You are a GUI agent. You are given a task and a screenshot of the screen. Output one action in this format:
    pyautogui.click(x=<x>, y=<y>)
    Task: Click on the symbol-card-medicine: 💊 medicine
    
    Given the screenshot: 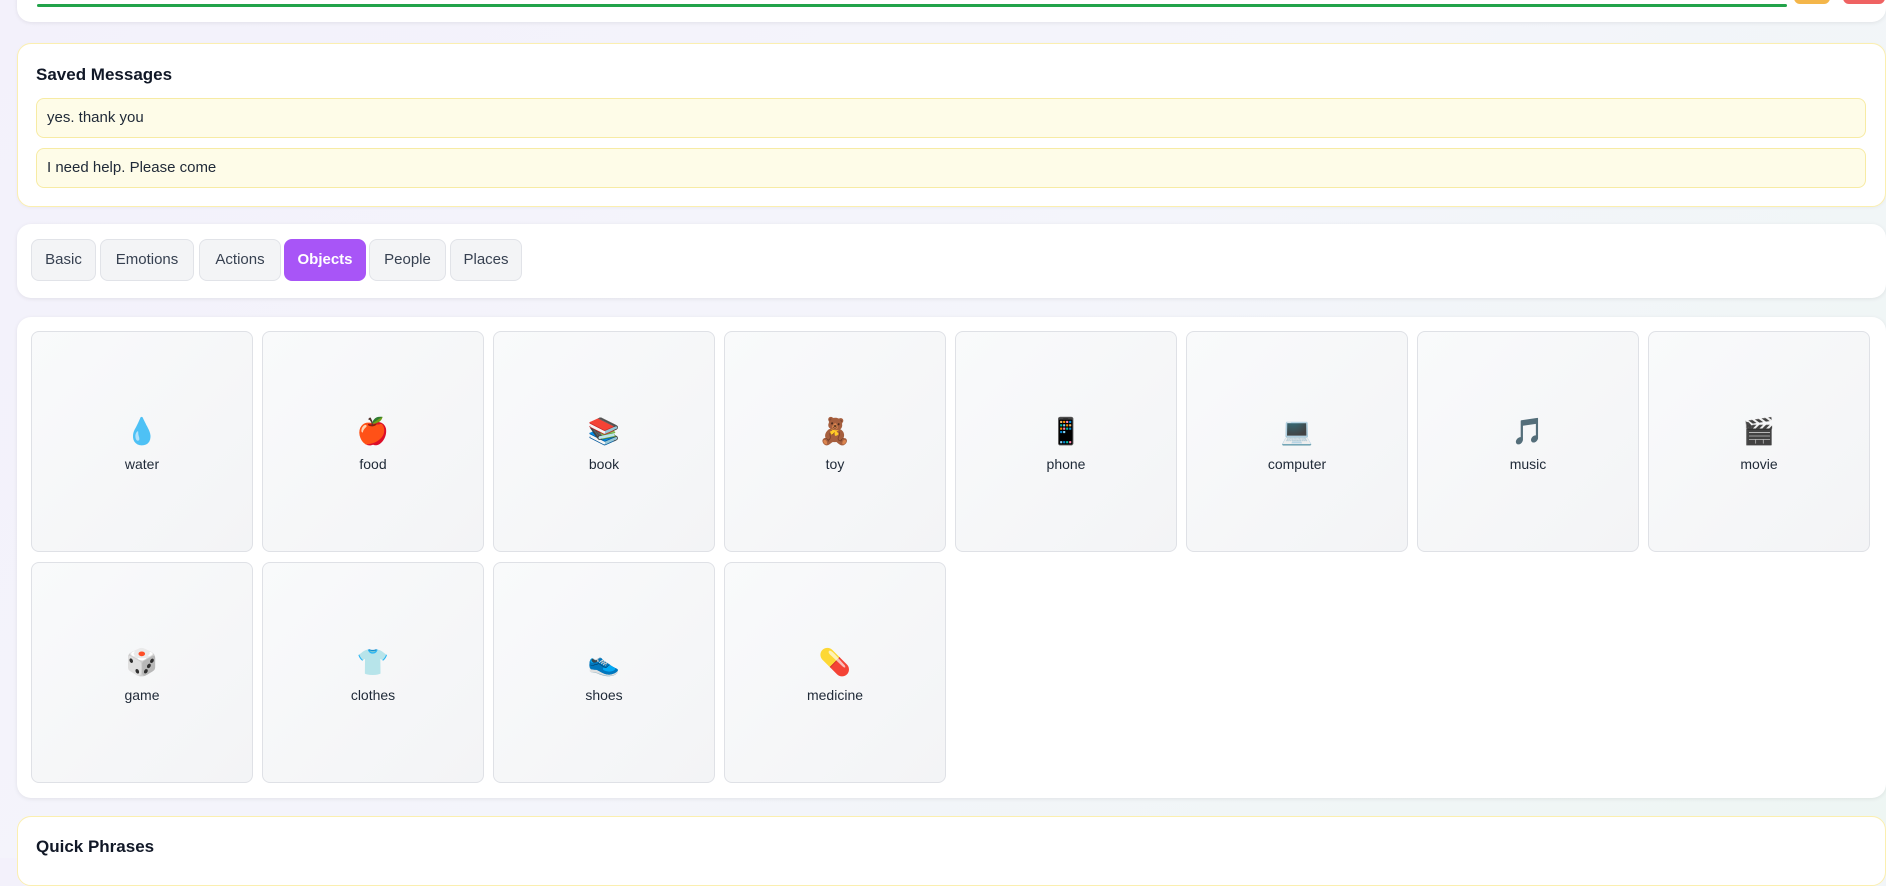 What is the action you would take?
    pyautogui.click(x=835, y=672)
    